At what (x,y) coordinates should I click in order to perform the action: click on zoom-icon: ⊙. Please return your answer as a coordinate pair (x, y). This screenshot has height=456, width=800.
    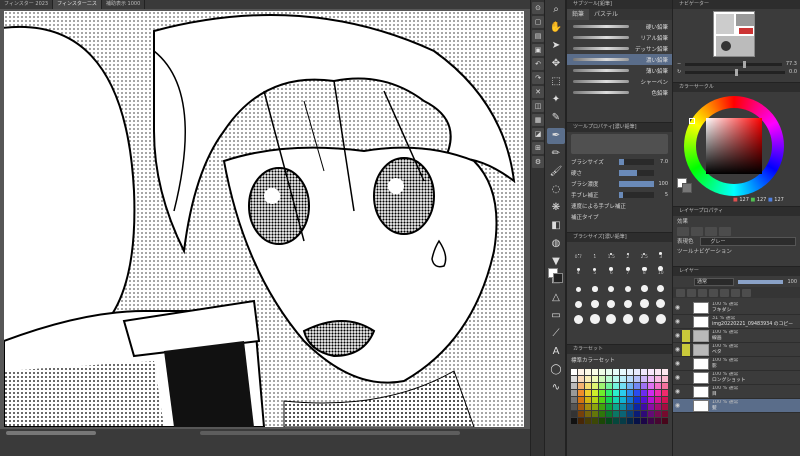
    Looking at the image, I should click on (538, 8).